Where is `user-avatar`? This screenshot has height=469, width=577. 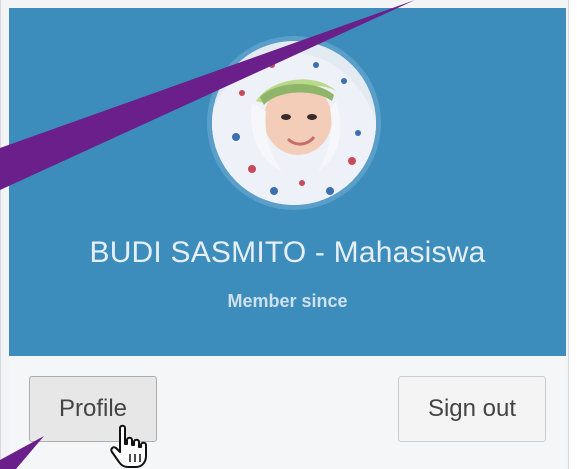 user-avatar is located at coordinates (294, 123).